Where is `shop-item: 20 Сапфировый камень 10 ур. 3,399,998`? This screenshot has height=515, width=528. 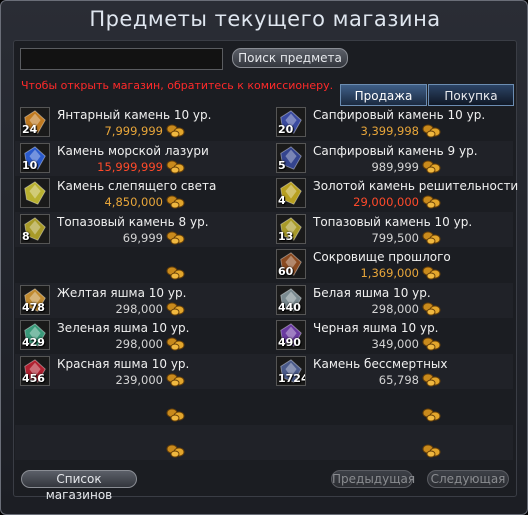 shop-item: 20 Сапфировый камень 10 ур. 3,399,998 is located at coordinates (391, 122).